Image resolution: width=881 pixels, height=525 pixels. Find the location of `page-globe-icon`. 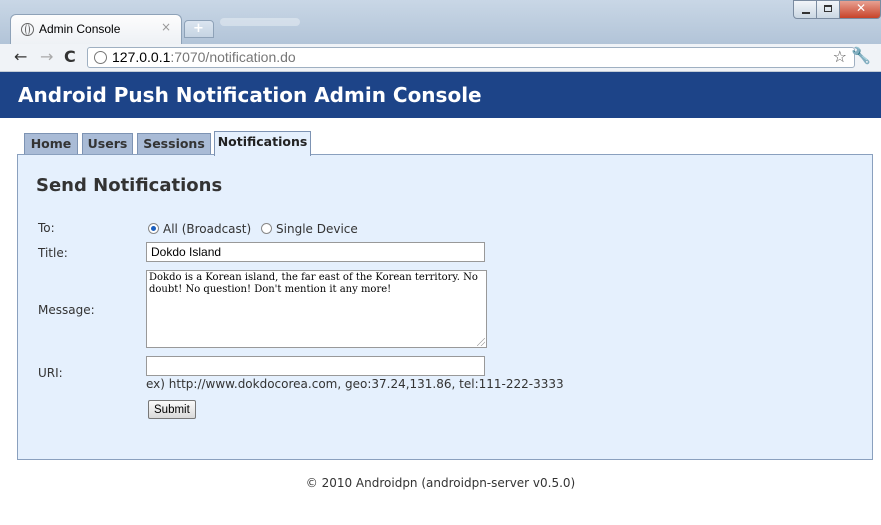

page-globe-icon is located at coordinates (27, 29).